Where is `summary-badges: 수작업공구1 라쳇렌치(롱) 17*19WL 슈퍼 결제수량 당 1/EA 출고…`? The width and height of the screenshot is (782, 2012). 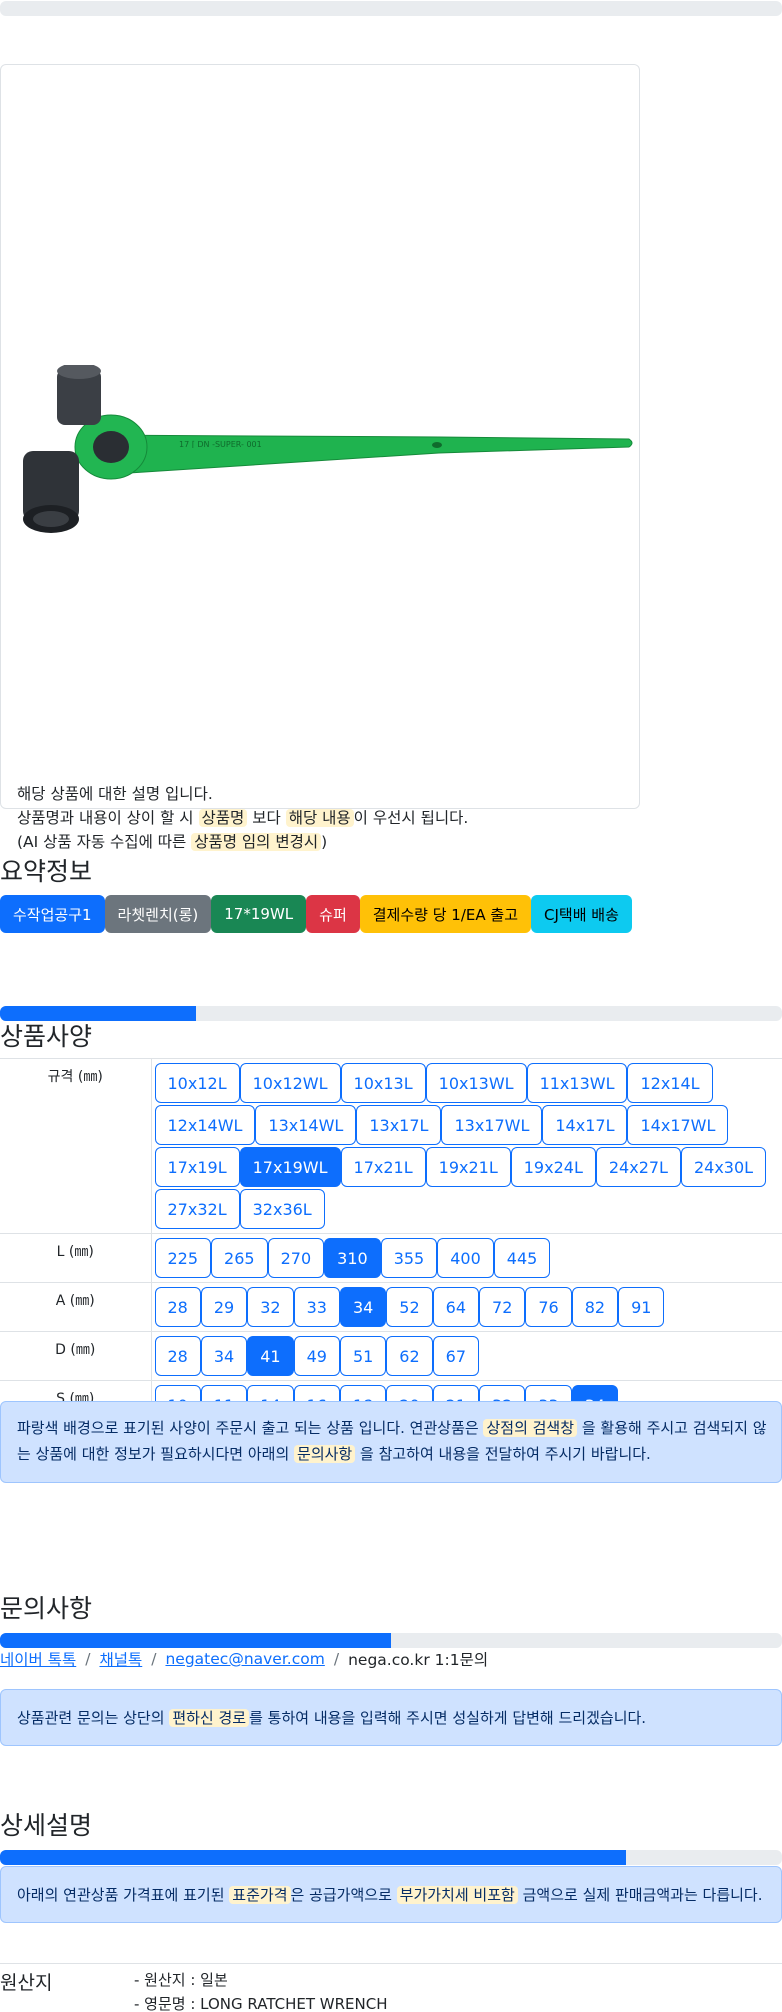
summary-badges: 수작업공구1 라쳇렌치(롱) 17*19WL 슈퍼 결제수량 당 1/EA 출고… is located at coordinates (316, 914).